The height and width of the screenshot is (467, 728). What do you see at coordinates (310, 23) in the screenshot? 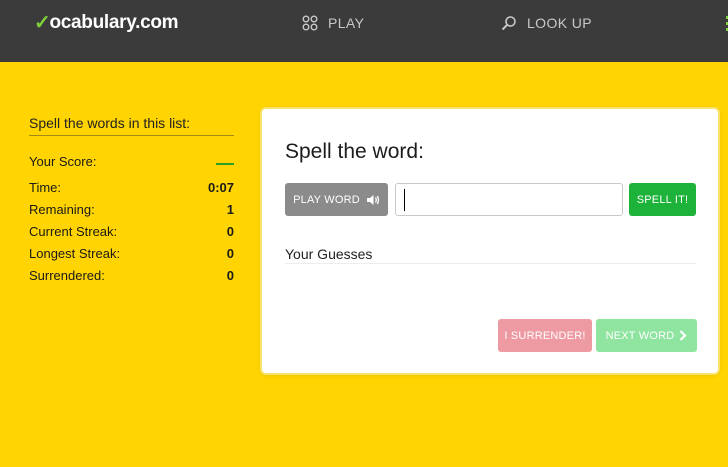
I see `grid-icon` at bounding box center [310, 23].